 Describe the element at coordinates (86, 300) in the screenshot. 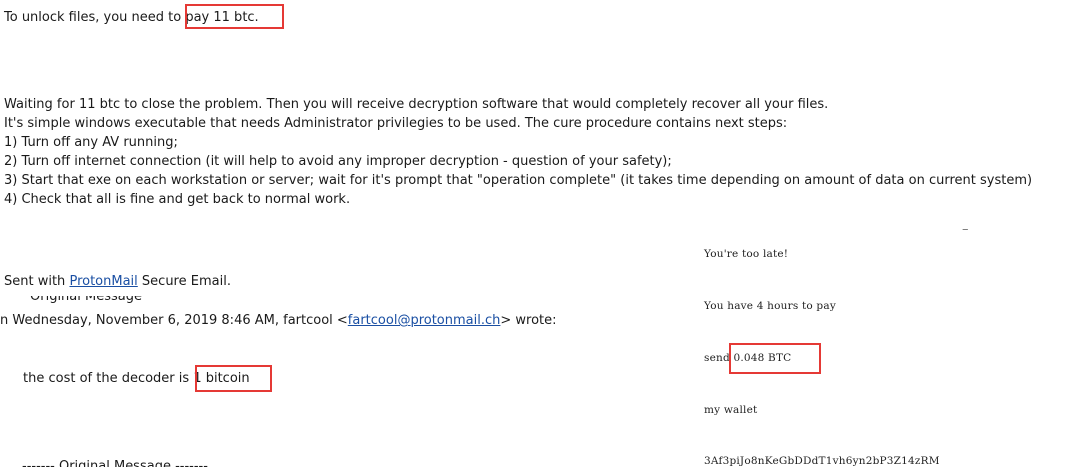

I see `original-message-top: Original Message` at that location.